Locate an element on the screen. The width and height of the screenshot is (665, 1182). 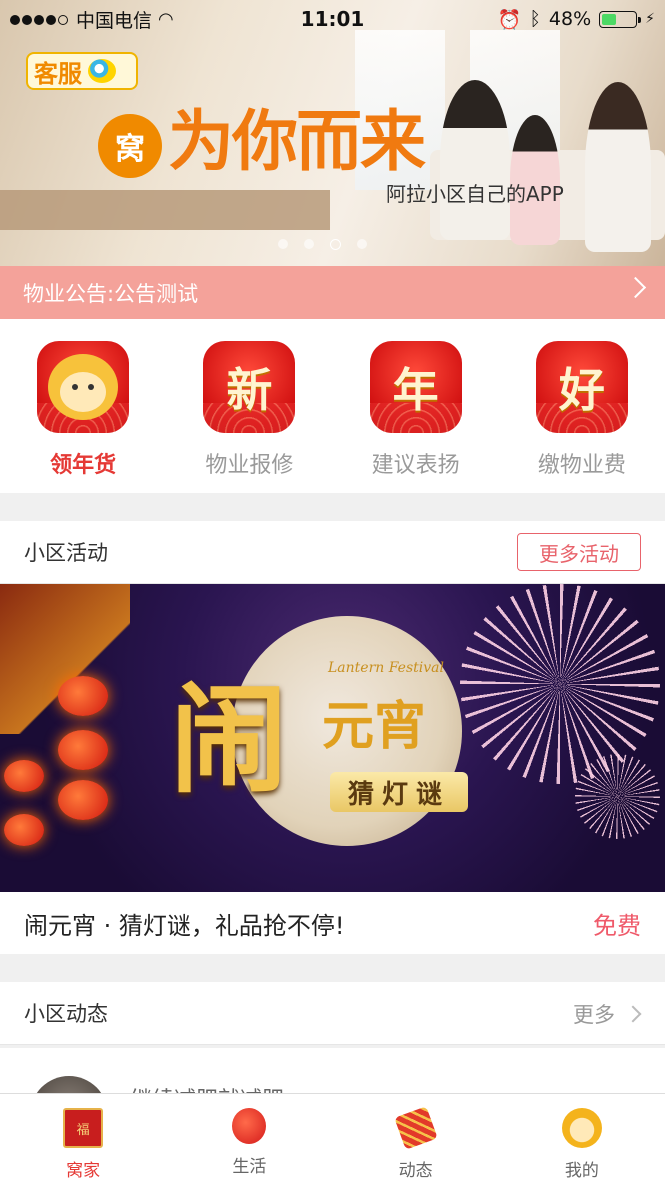
monkey-icon is located at coordinates (83, 387).